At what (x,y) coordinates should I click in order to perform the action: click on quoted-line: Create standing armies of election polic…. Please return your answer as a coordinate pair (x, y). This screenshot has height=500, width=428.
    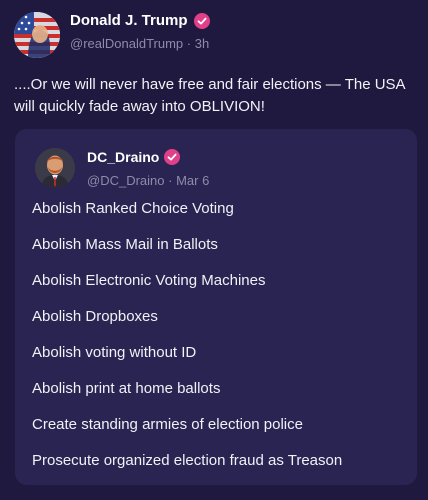
    Looking at the image, I should click on (167, 424).